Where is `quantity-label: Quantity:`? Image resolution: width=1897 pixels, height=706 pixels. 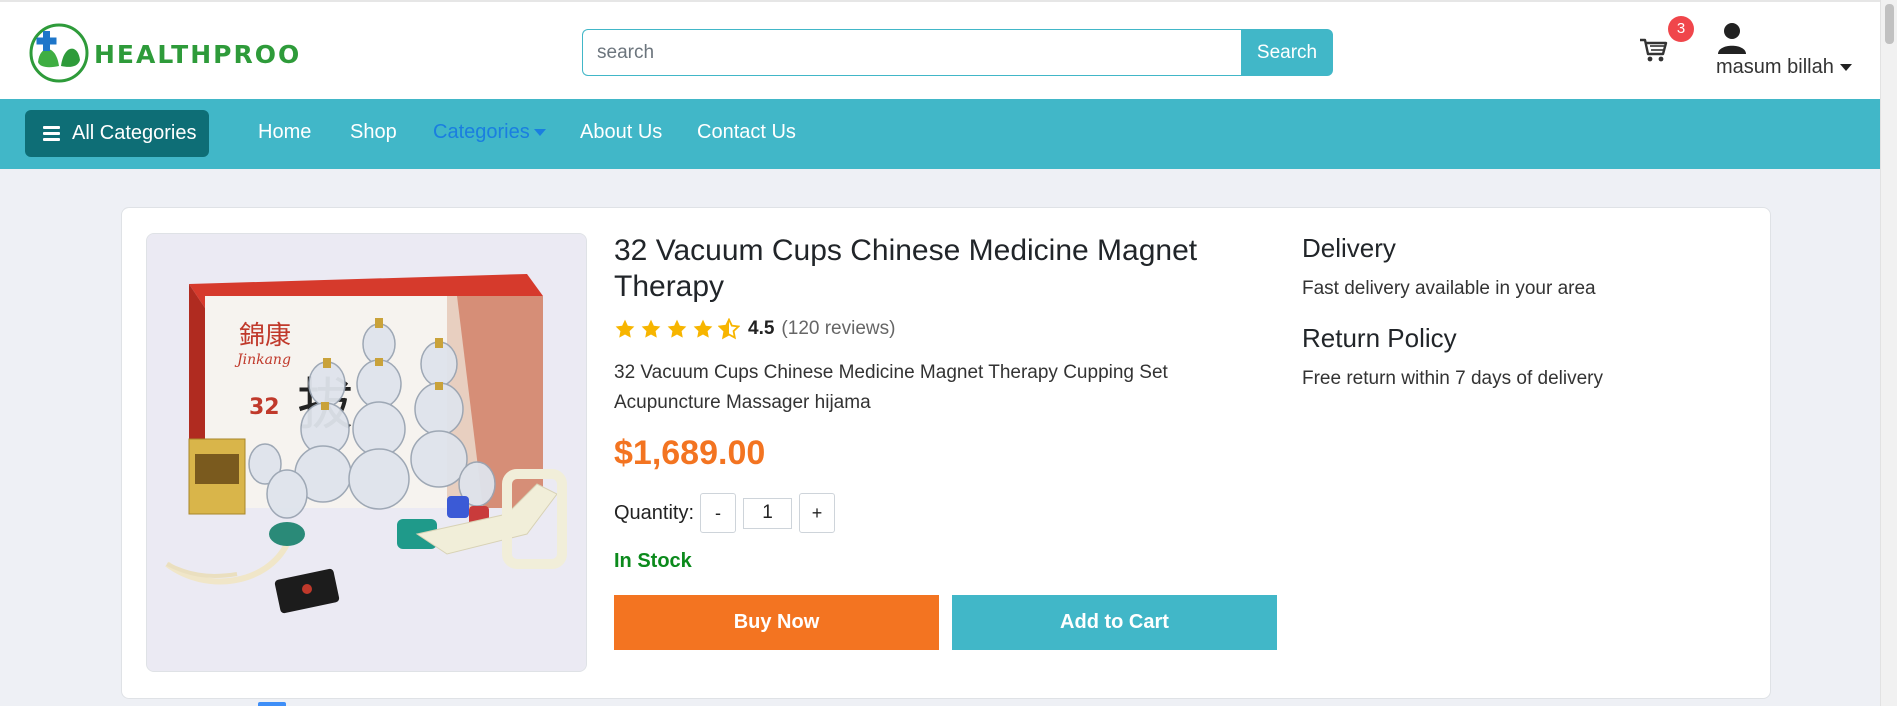 quantity-label: Quantity: is located at coordinates (654, 512).